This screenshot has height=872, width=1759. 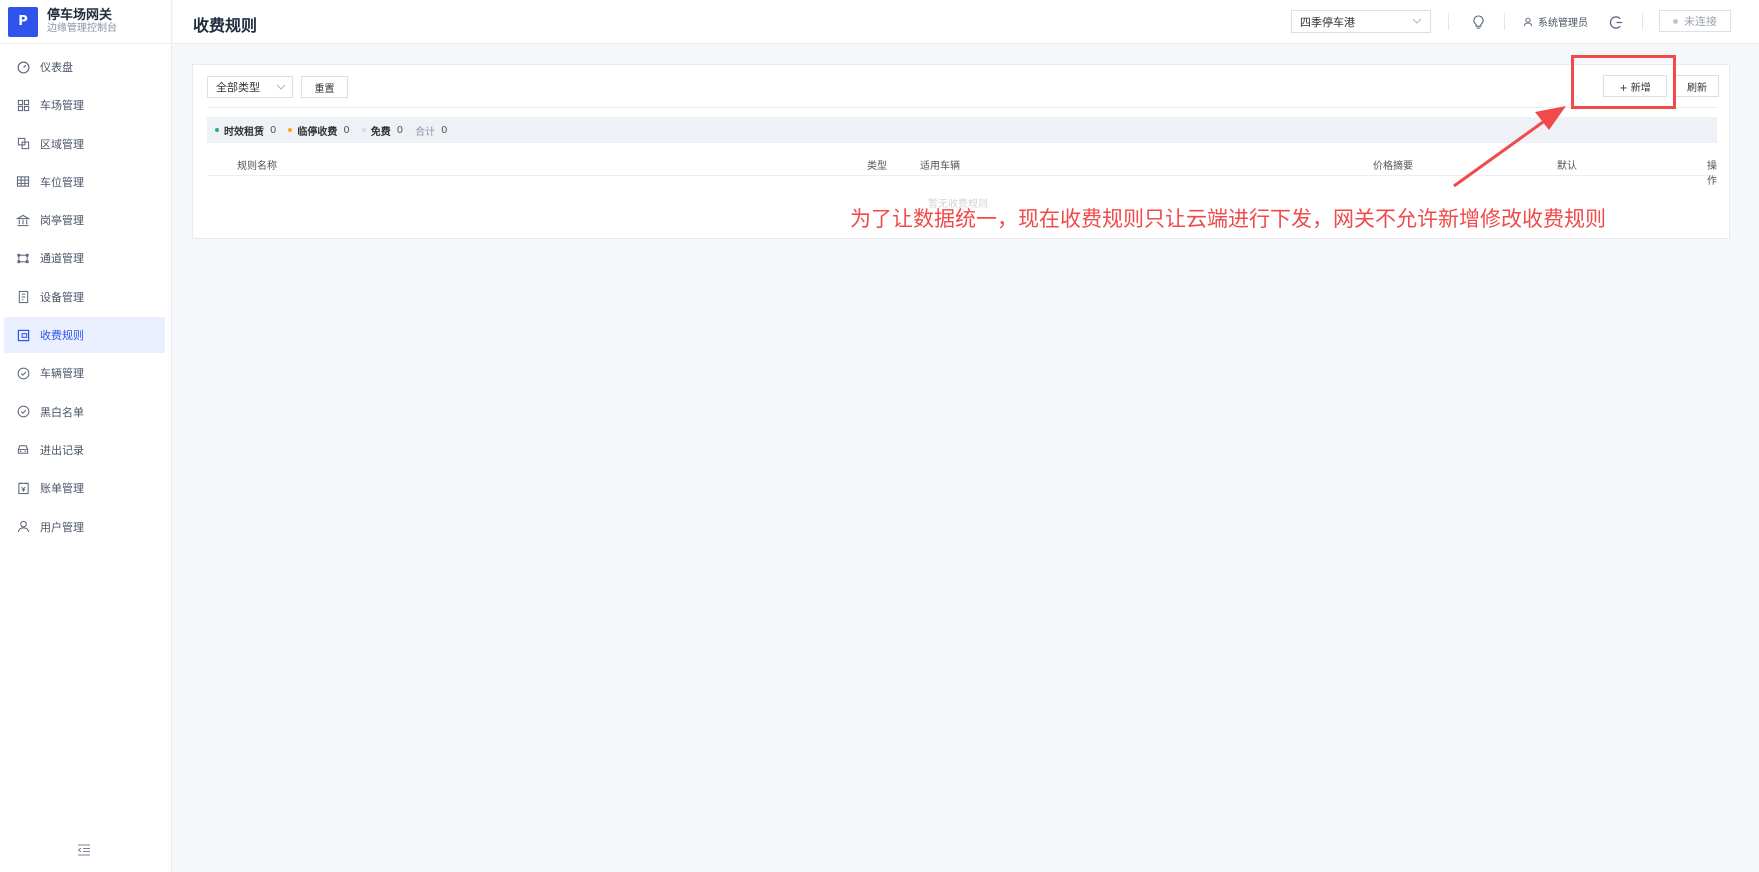 What do you see at coordinates (1509, 147) in the screenshot?
I see `annotation-arrow-icon` at bounding box center [1509, 147].